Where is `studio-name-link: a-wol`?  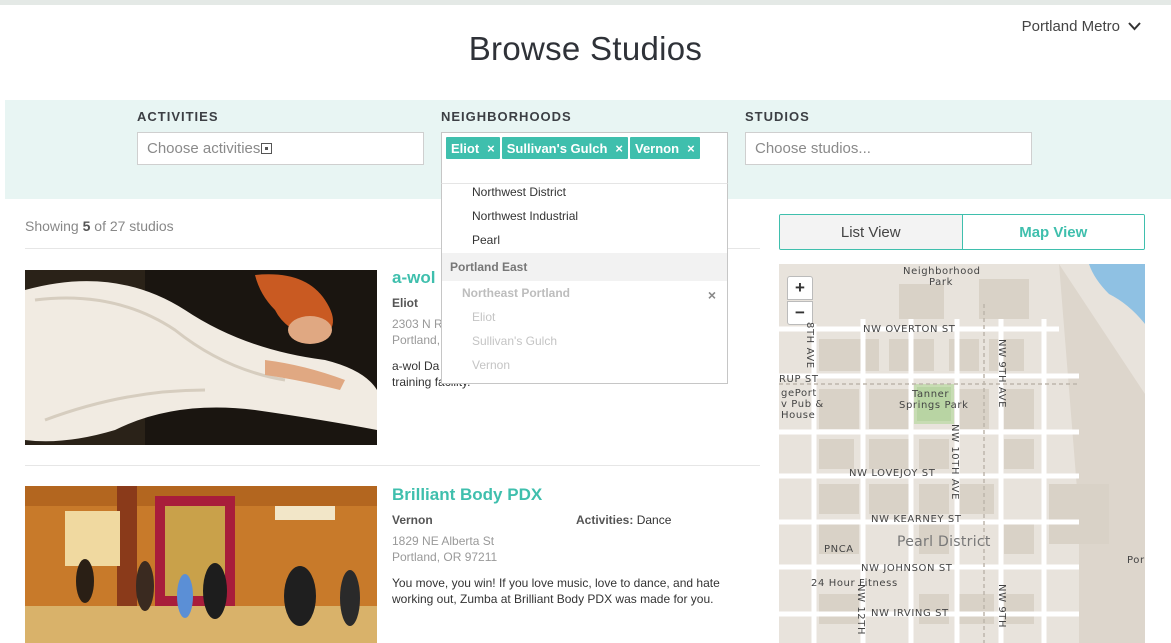 studio-name-link: a-wol is located at coordinates (413, 278).